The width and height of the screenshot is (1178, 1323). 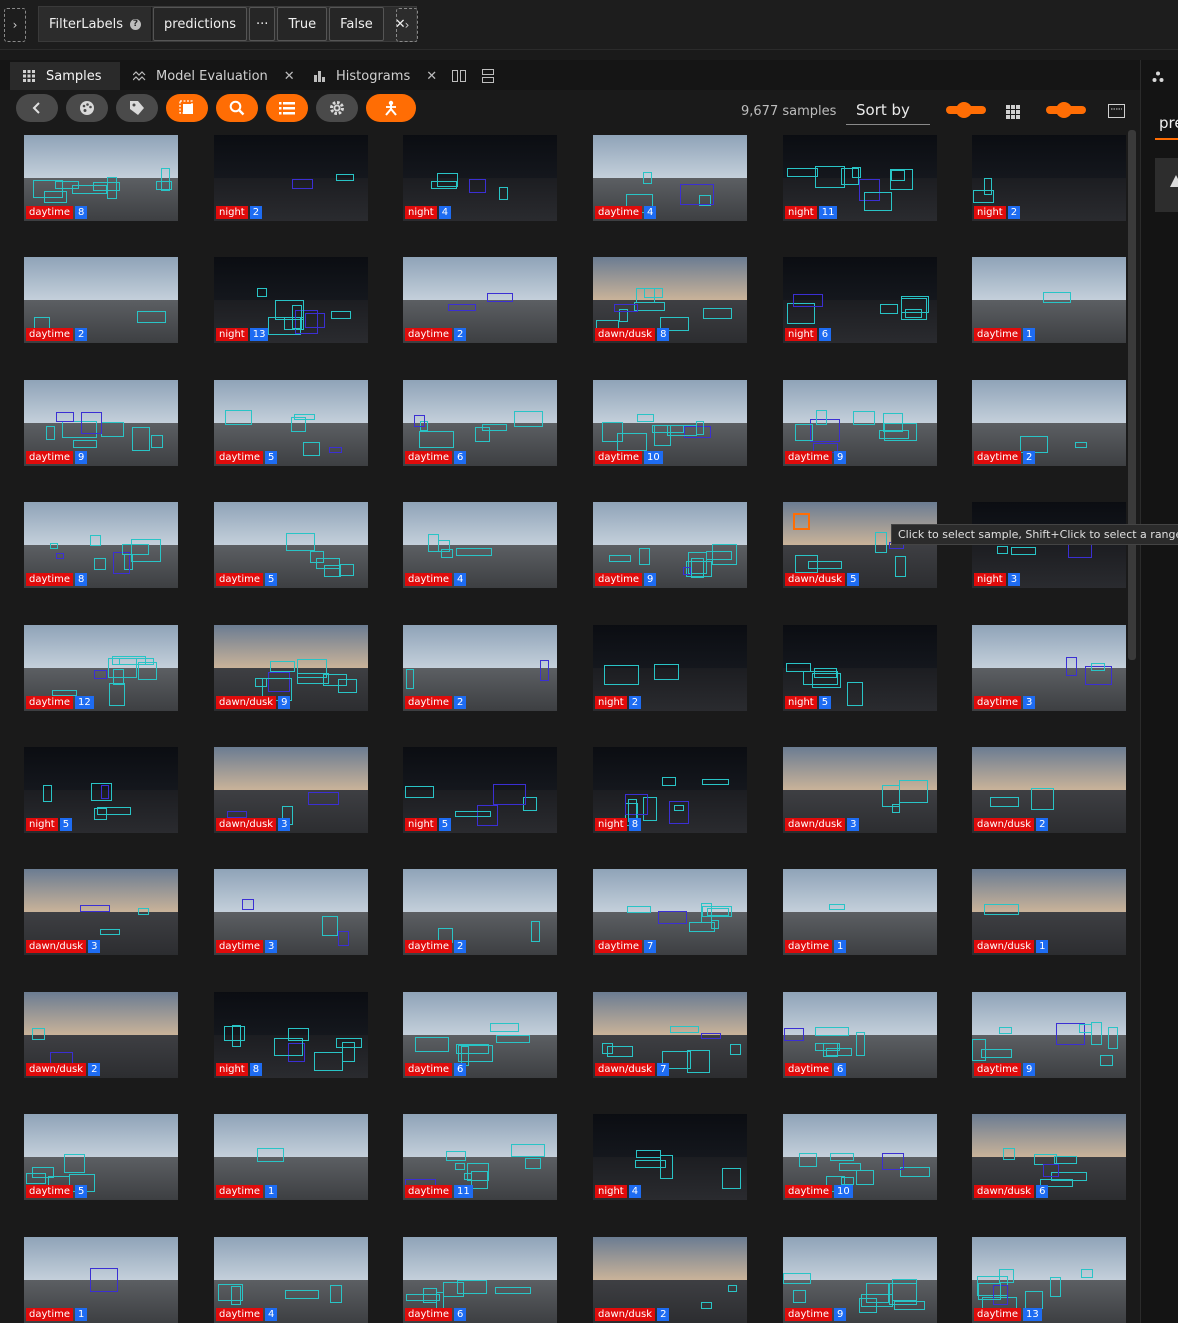 I want to click on sample-tile: night 13, so click(x=291, y=300).